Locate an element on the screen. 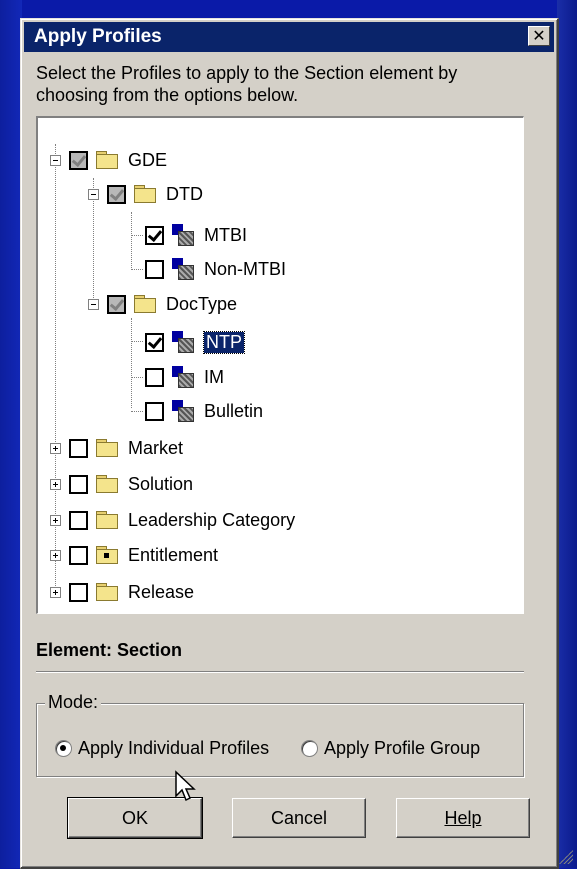 Image resolution: width=577 pixels, height=869 pixels. tree-item-label: Market is located at coordinates (156, 447).